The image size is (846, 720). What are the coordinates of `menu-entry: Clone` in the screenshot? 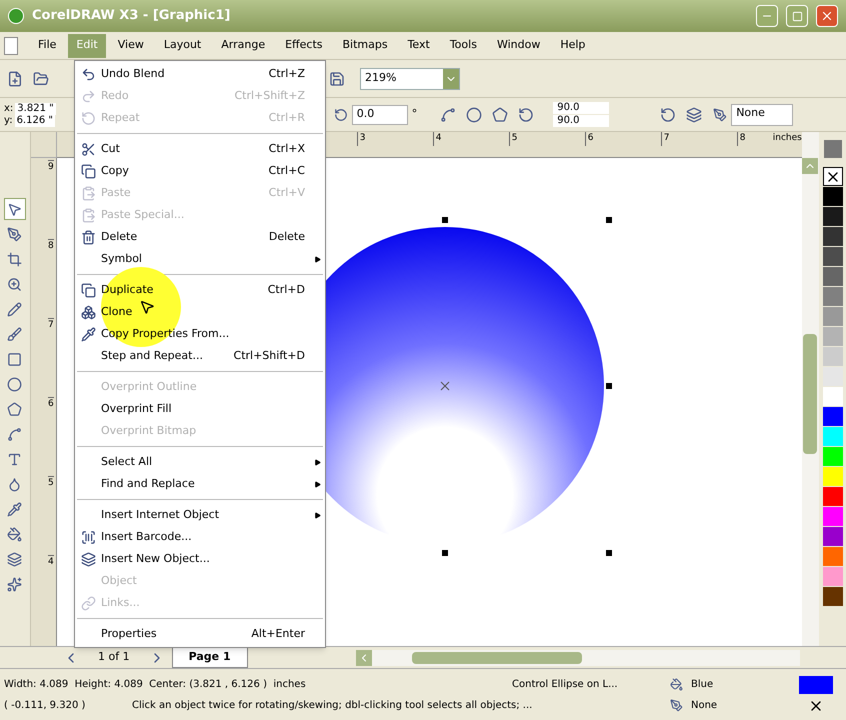 It's located at (200, 312).